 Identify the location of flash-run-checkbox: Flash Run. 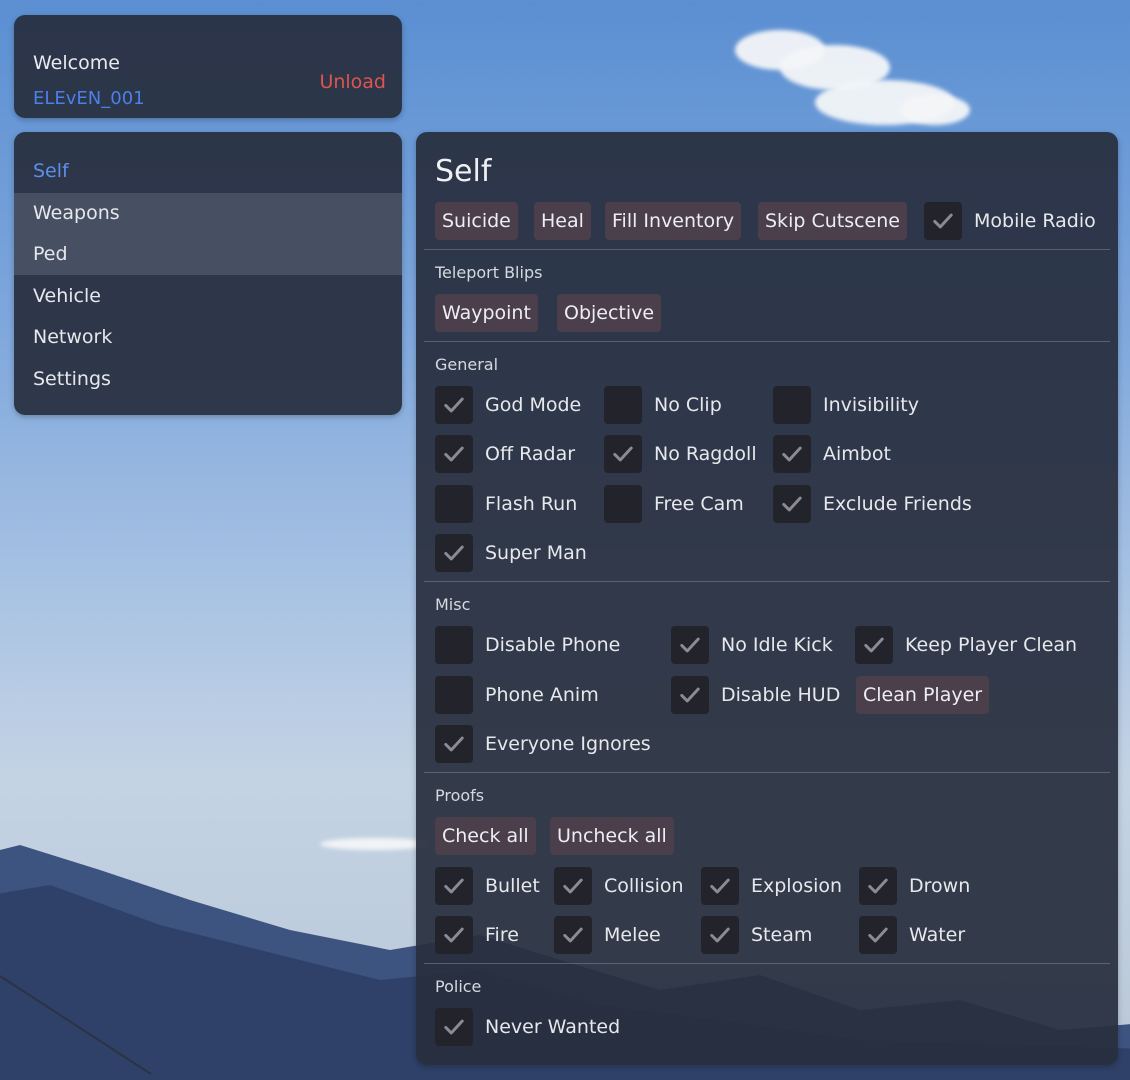
(506, 504).